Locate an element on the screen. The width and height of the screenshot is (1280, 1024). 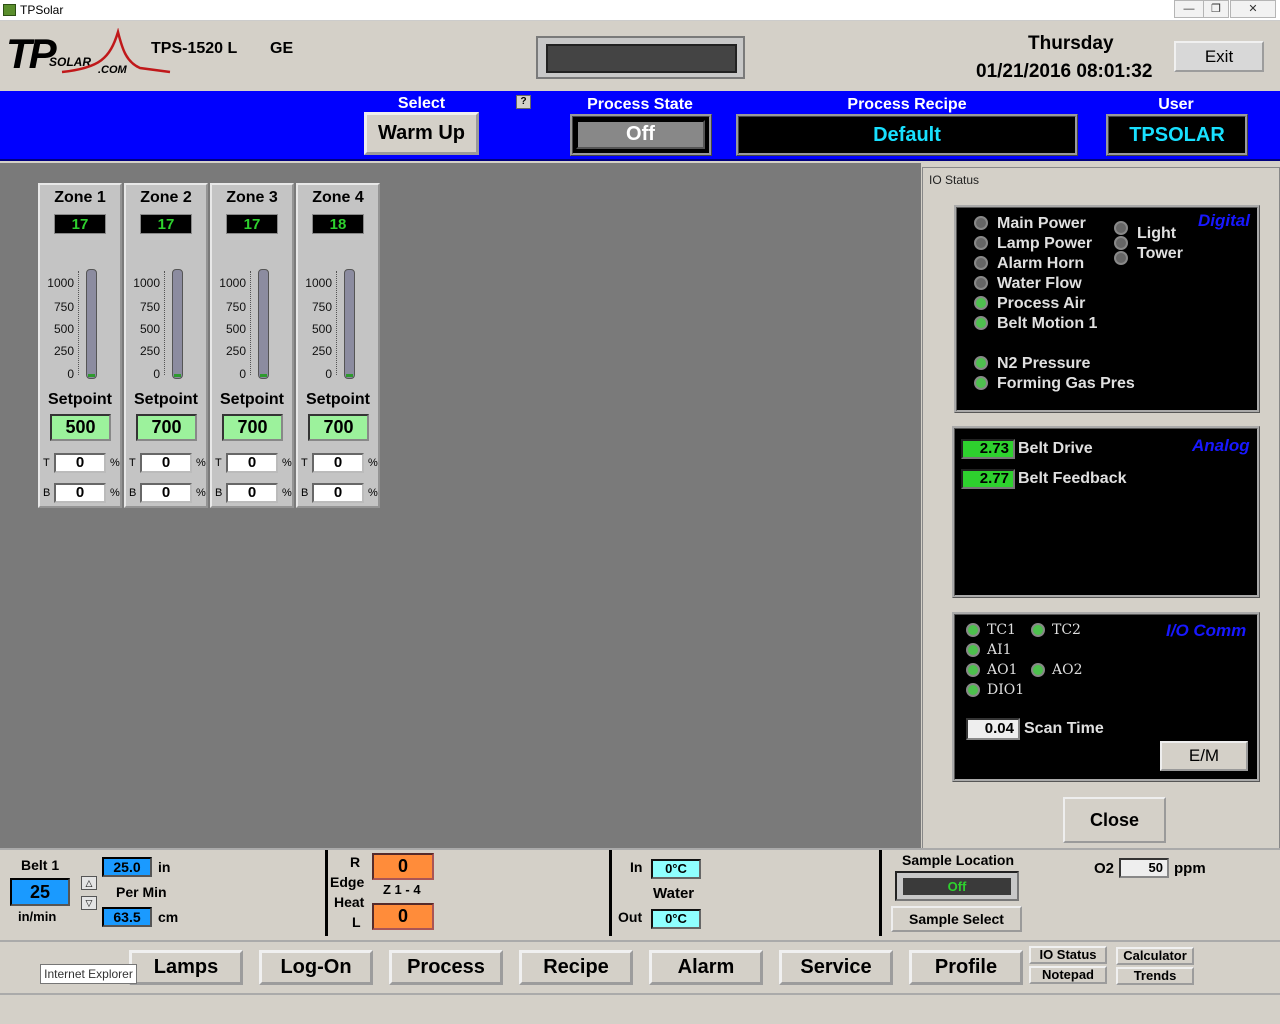
sample-state-value: Off is located at coordinates (957, 886).